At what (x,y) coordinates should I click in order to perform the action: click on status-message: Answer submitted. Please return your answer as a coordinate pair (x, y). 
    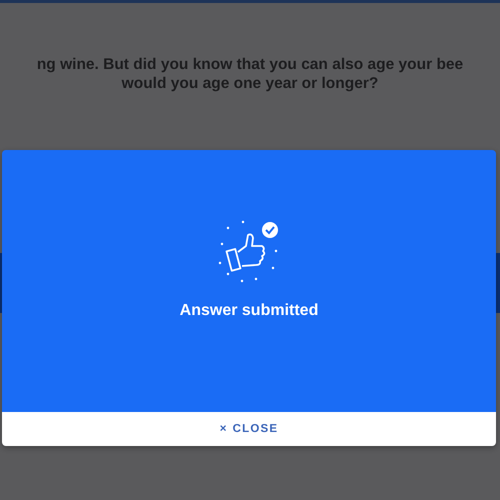
    Looking at the image, I should click on (249, 311).